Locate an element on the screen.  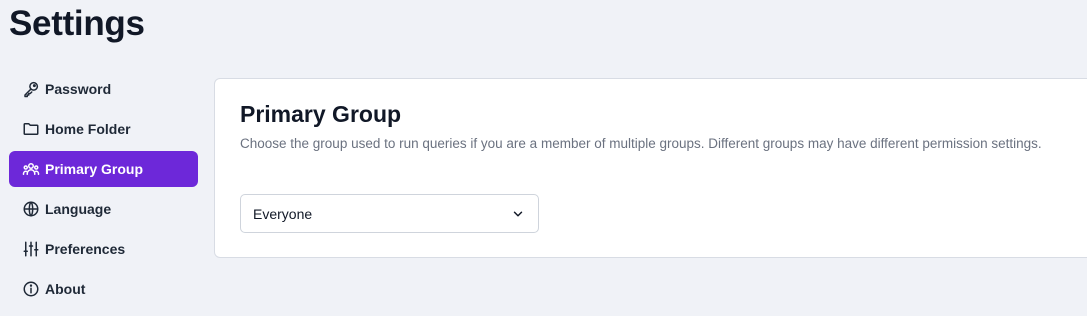
sidebar-item-label: Primary Group is located at coordinates (94, 169).